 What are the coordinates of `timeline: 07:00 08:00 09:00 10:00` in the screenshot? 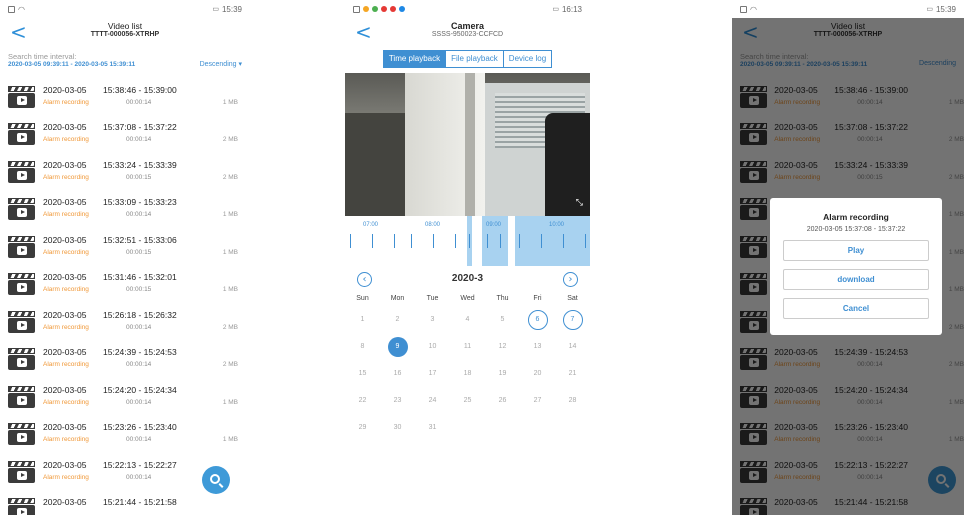 It's located at (467, 241).